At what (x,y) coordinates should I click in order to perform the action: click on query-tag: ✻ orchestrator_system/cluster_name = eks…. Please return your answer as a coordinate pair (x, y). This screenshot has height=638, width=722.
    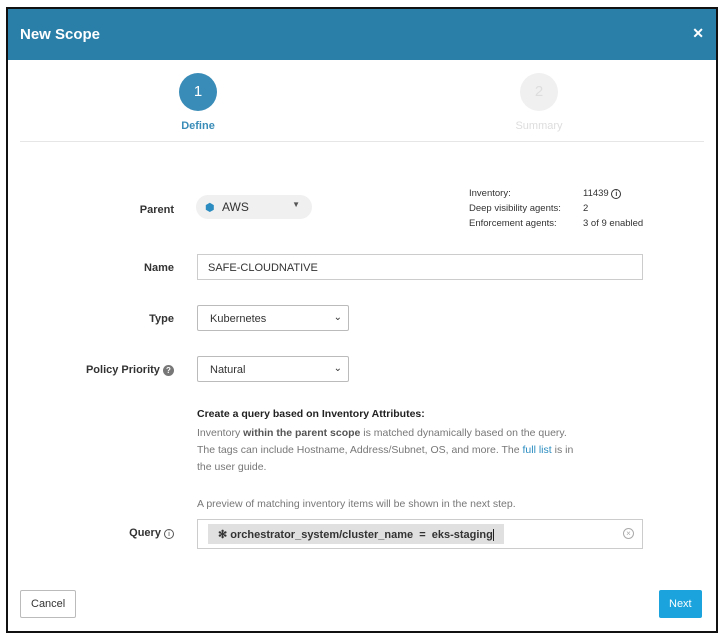
    Looking at the image, I should click on (356, 534).